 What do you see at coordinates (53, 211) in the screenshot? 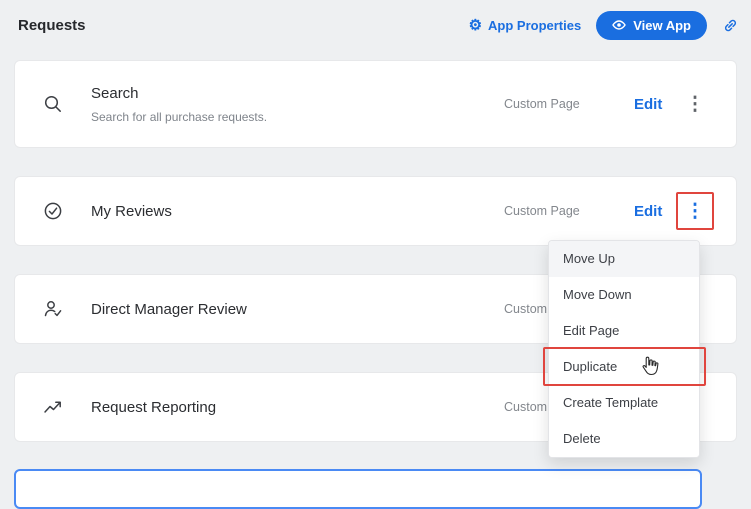
I see `check-circle-icon` at bounding box center [53, 211].